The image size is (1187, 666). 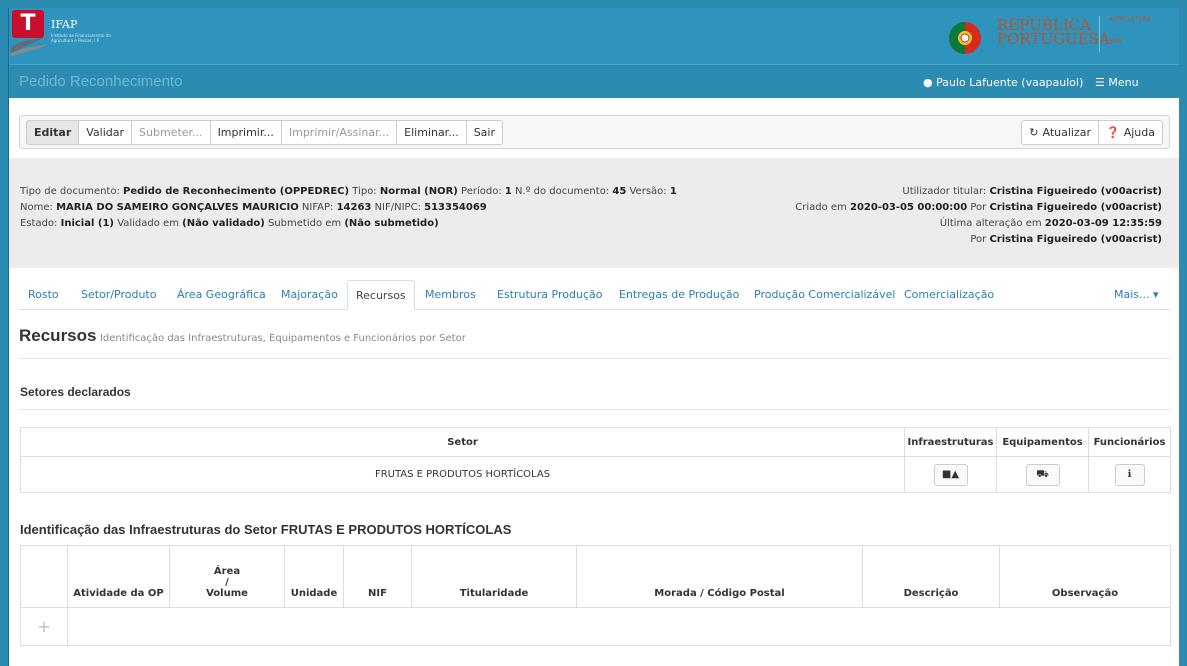 I want to click on setor-cell: FRUTAS E PRODUTOS HORTÍCOLAS, so click(x=462, y=474).